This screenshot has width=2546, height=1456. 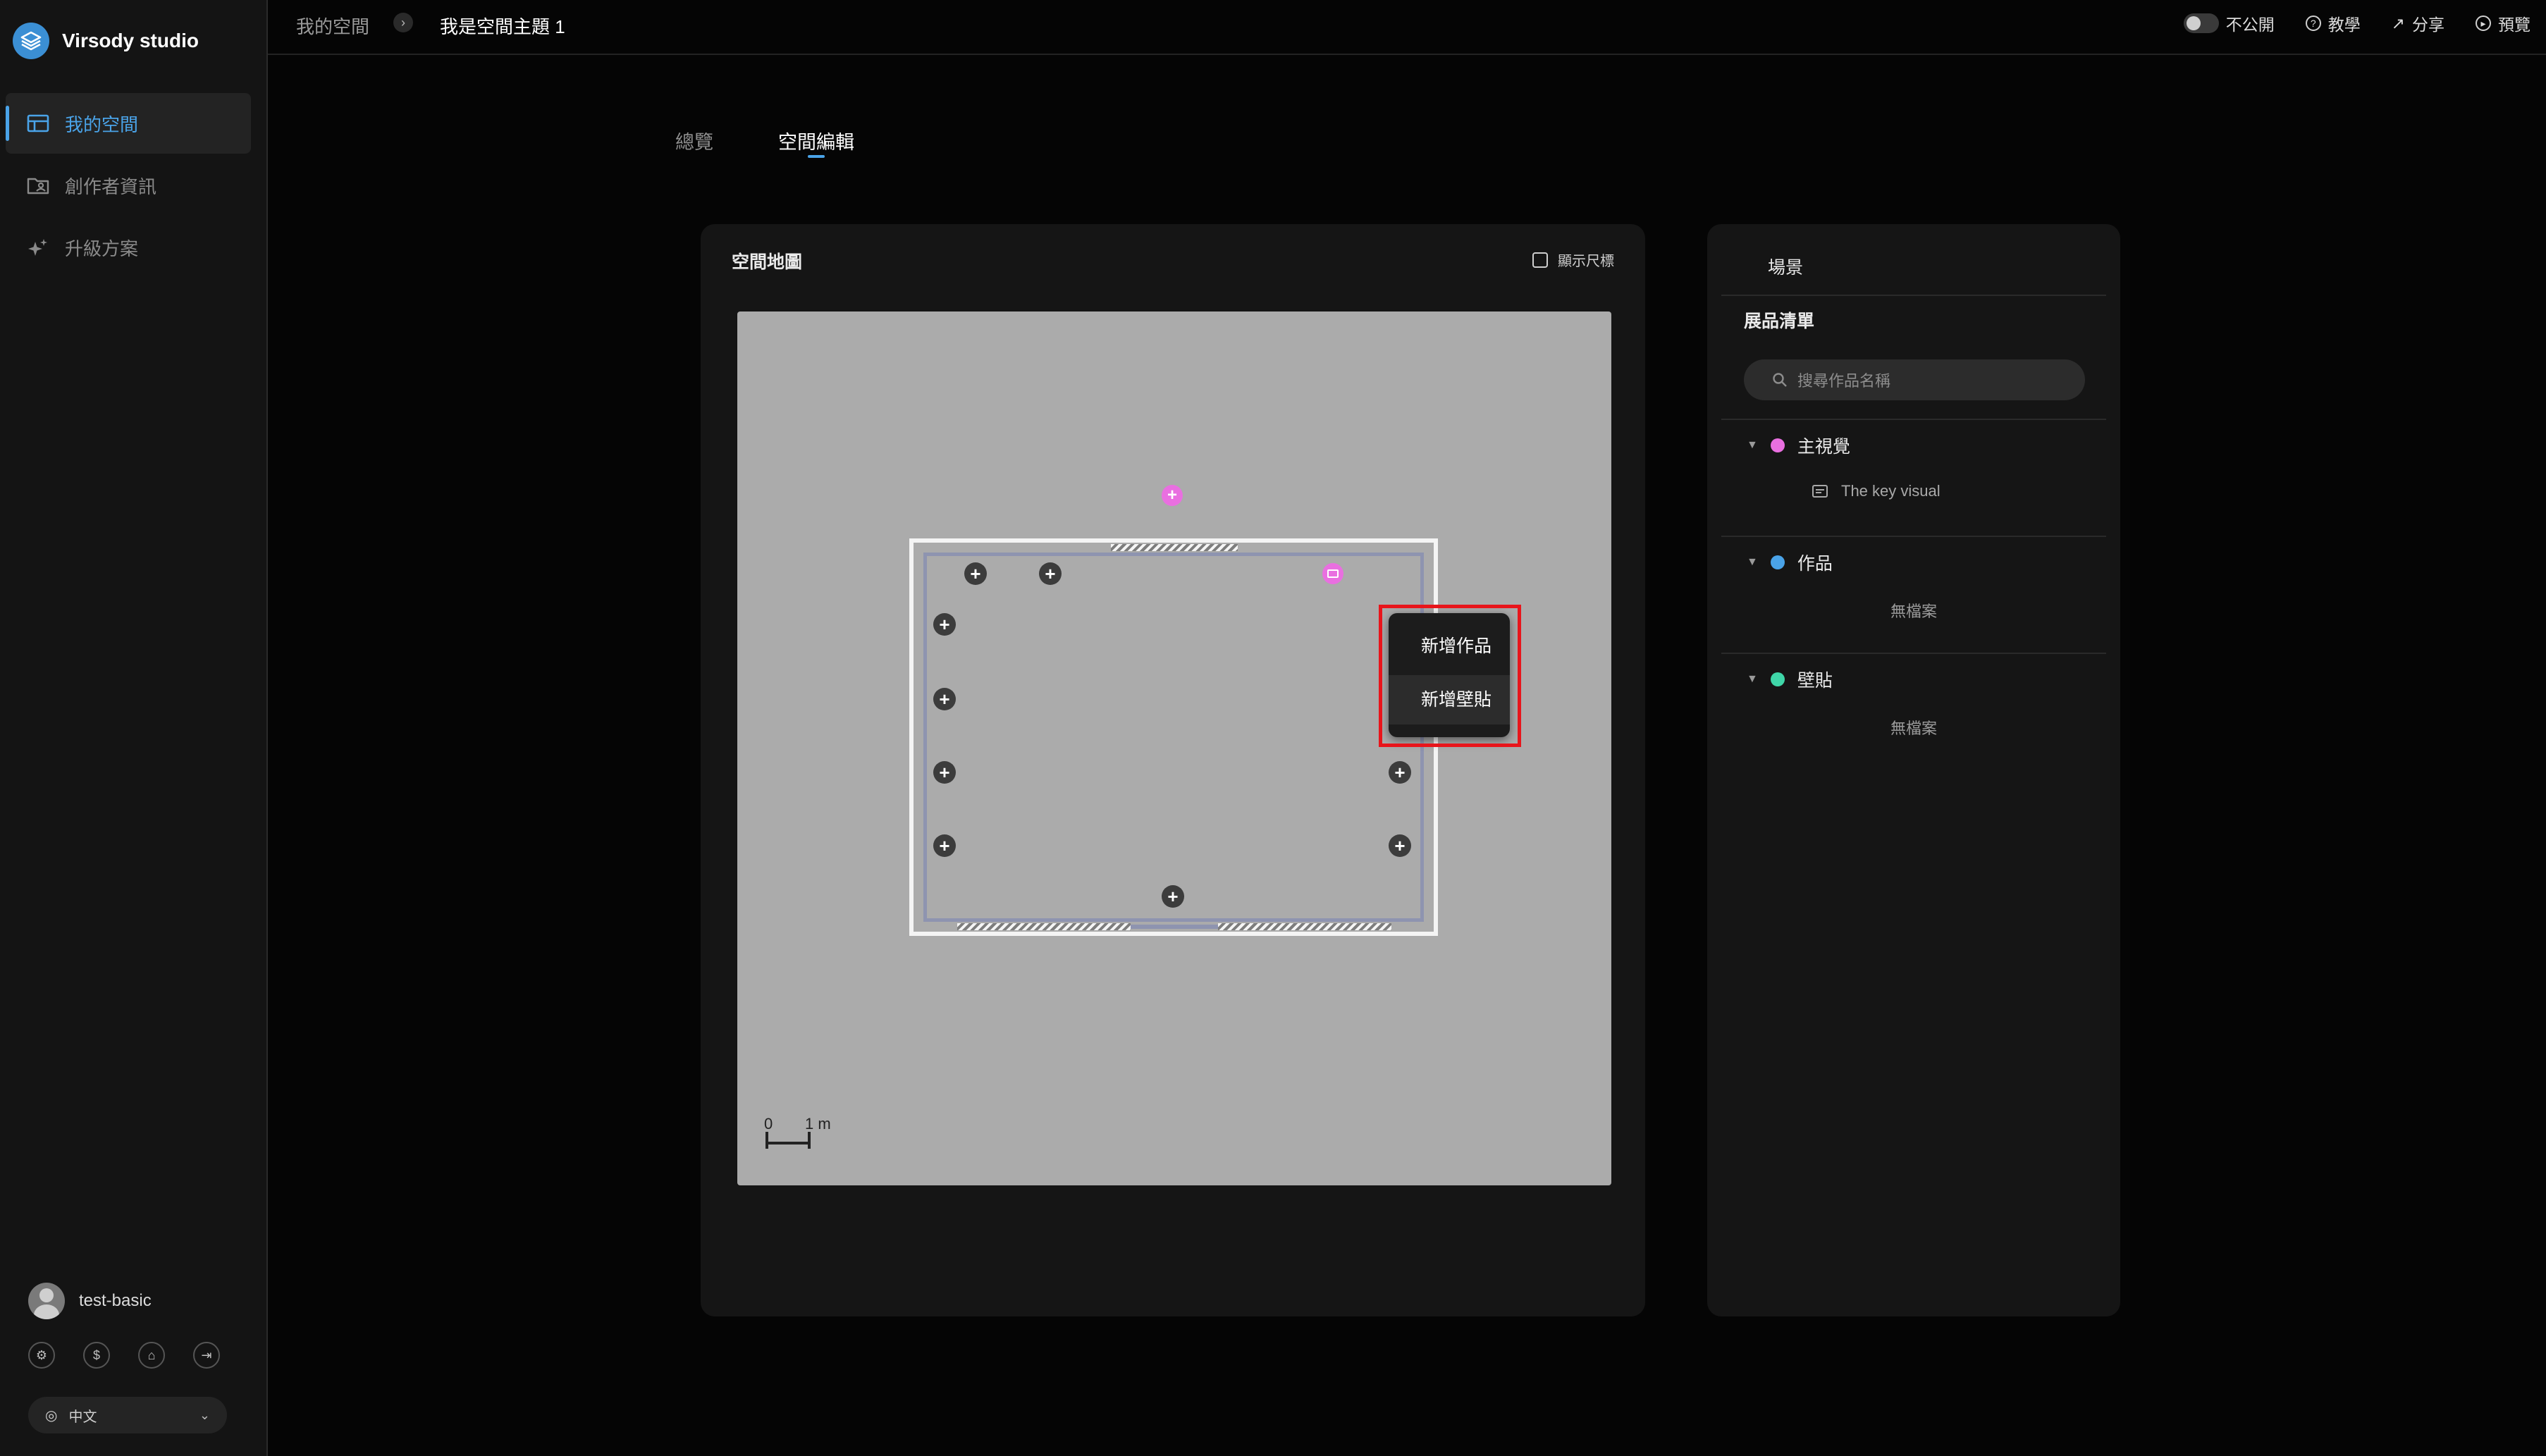 I want to click on user-profile: test-basic, so click(x=90, y=1301).